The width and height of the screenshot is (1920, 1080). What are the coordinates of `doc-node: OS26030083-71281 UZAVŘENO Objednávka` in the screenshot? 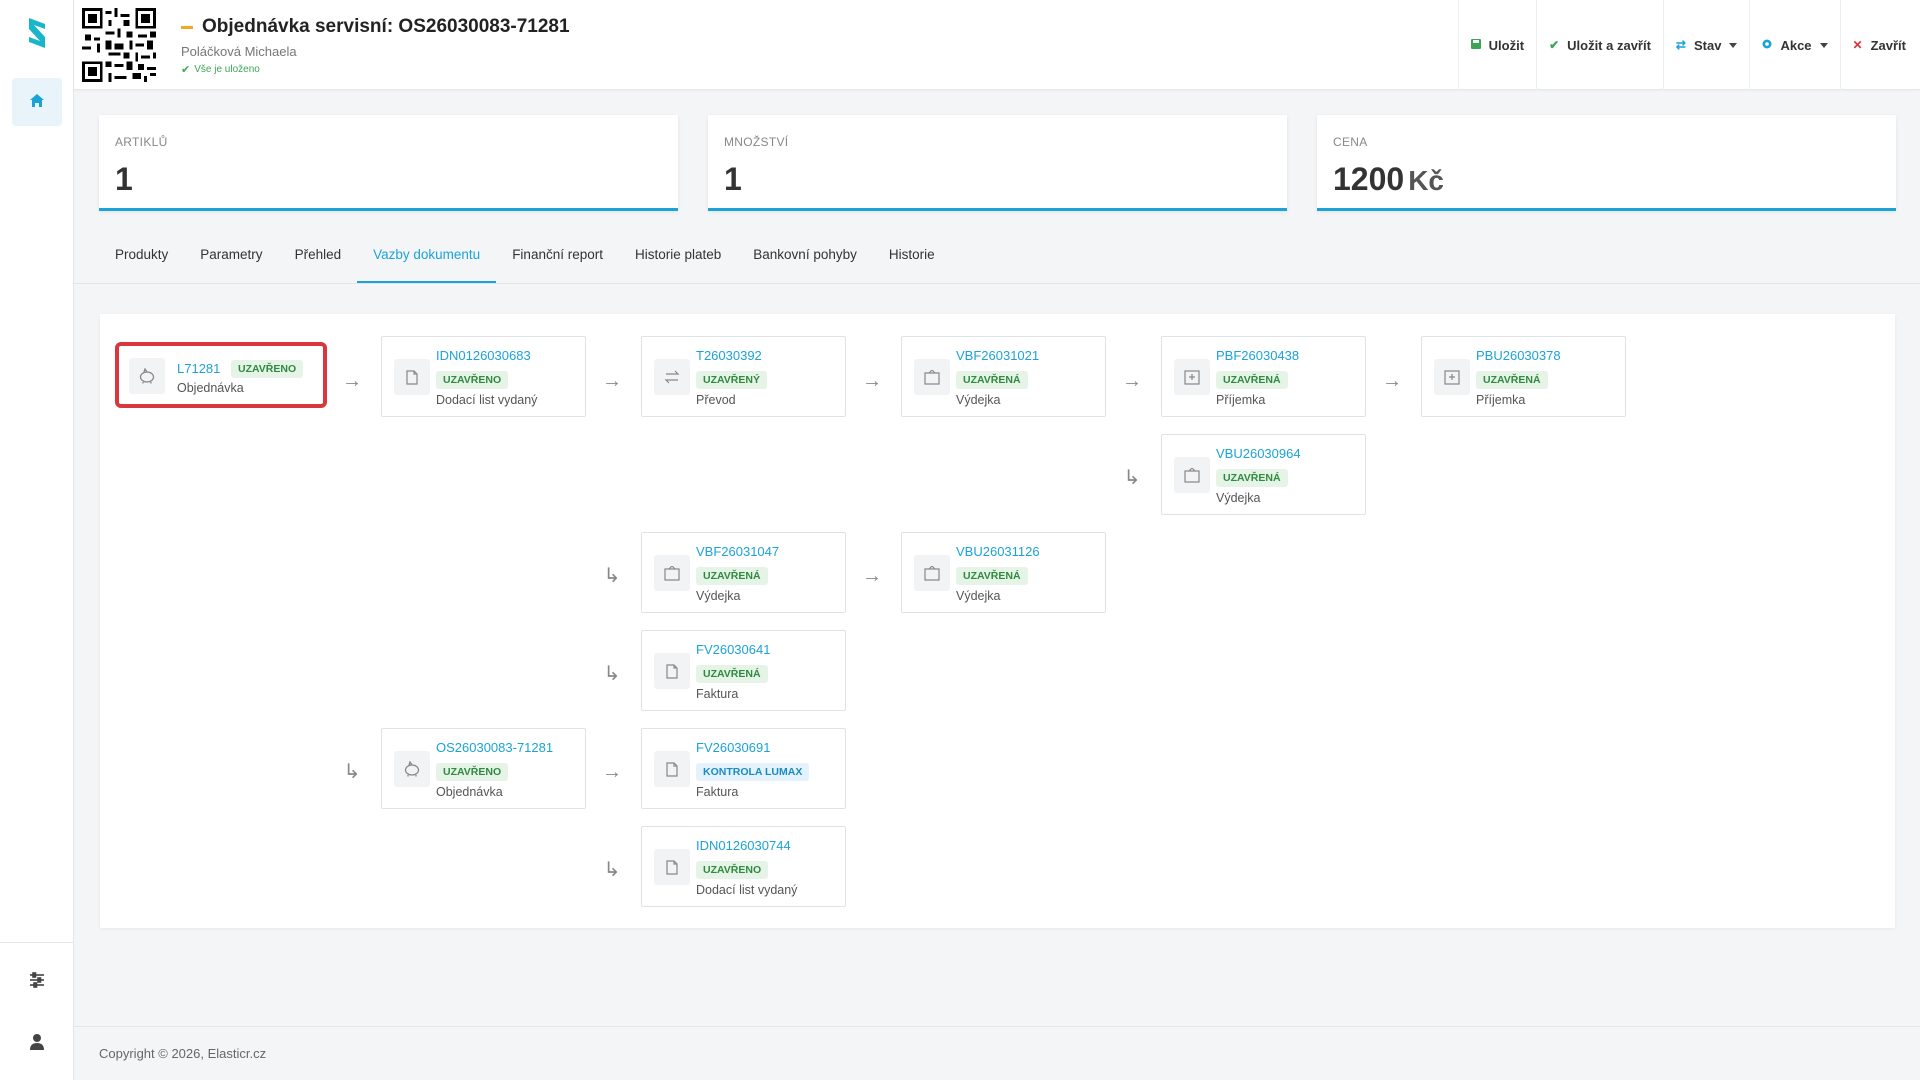 It's located at (483, 768).